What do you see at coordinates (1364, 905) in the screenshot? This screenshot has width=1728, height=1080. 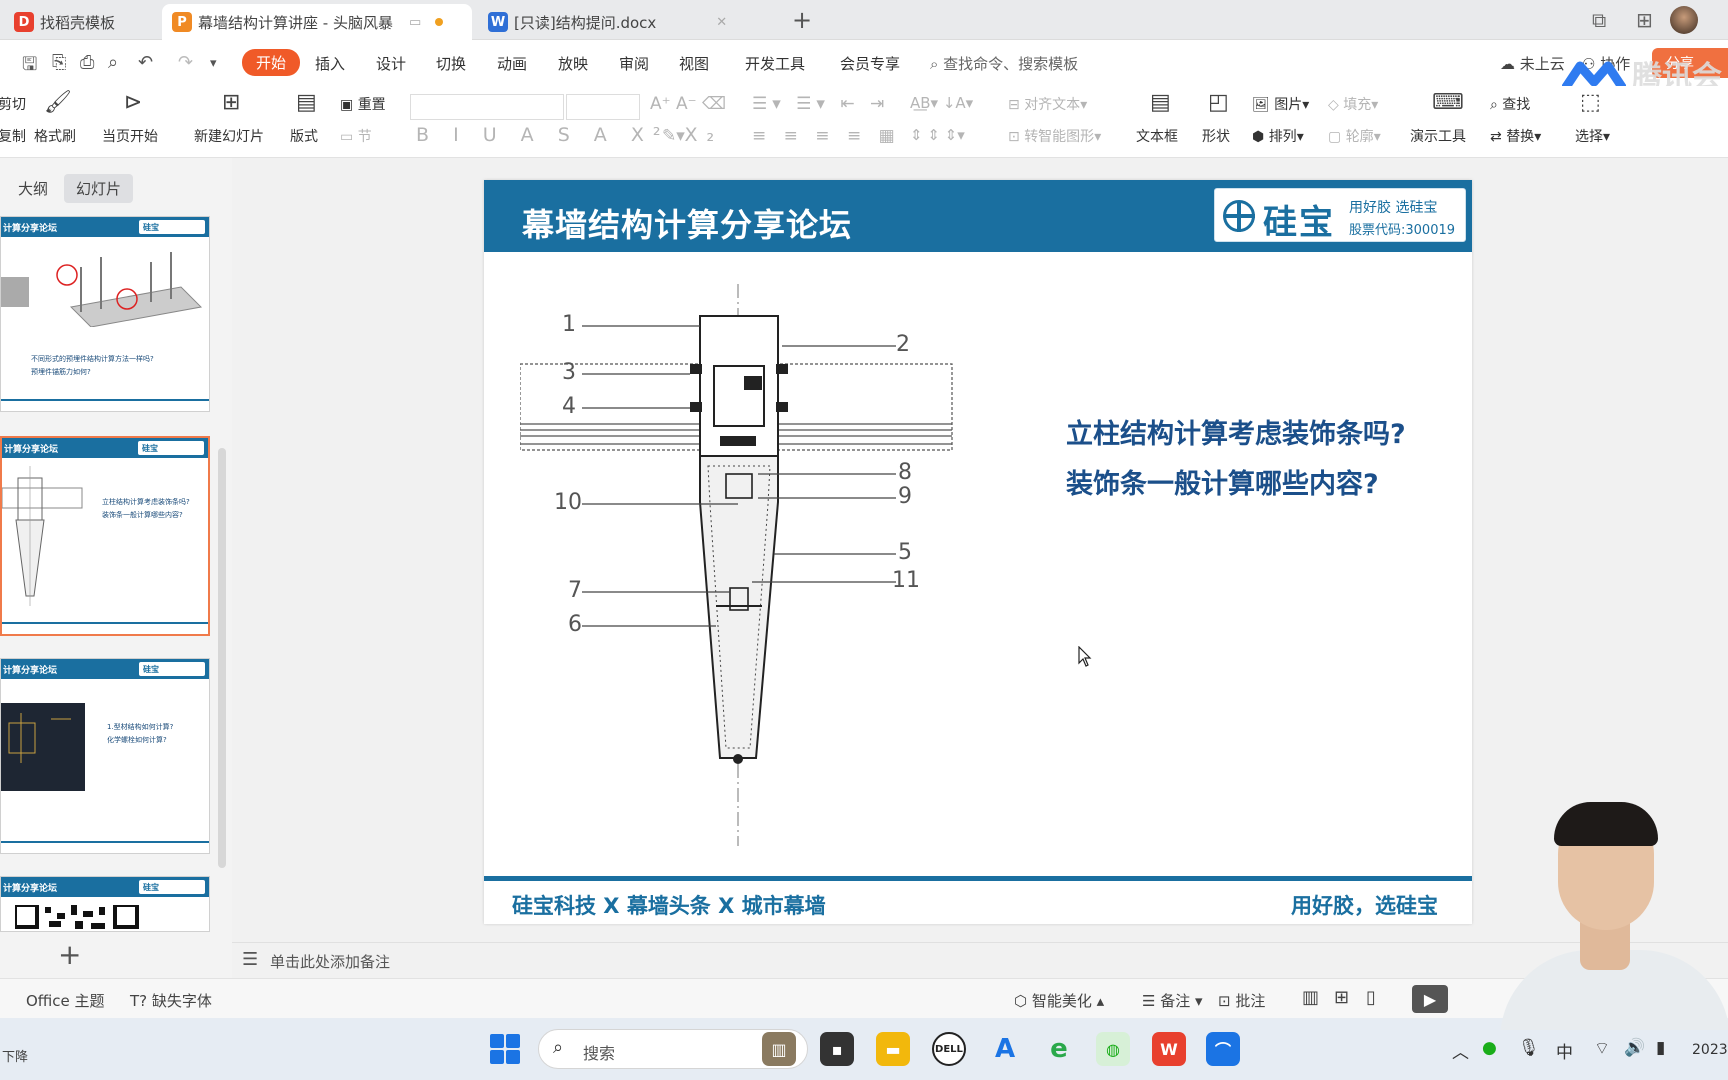 I see `slide-footer-right: 用好胶，选硅宝` at bounding box center [1364, 905].